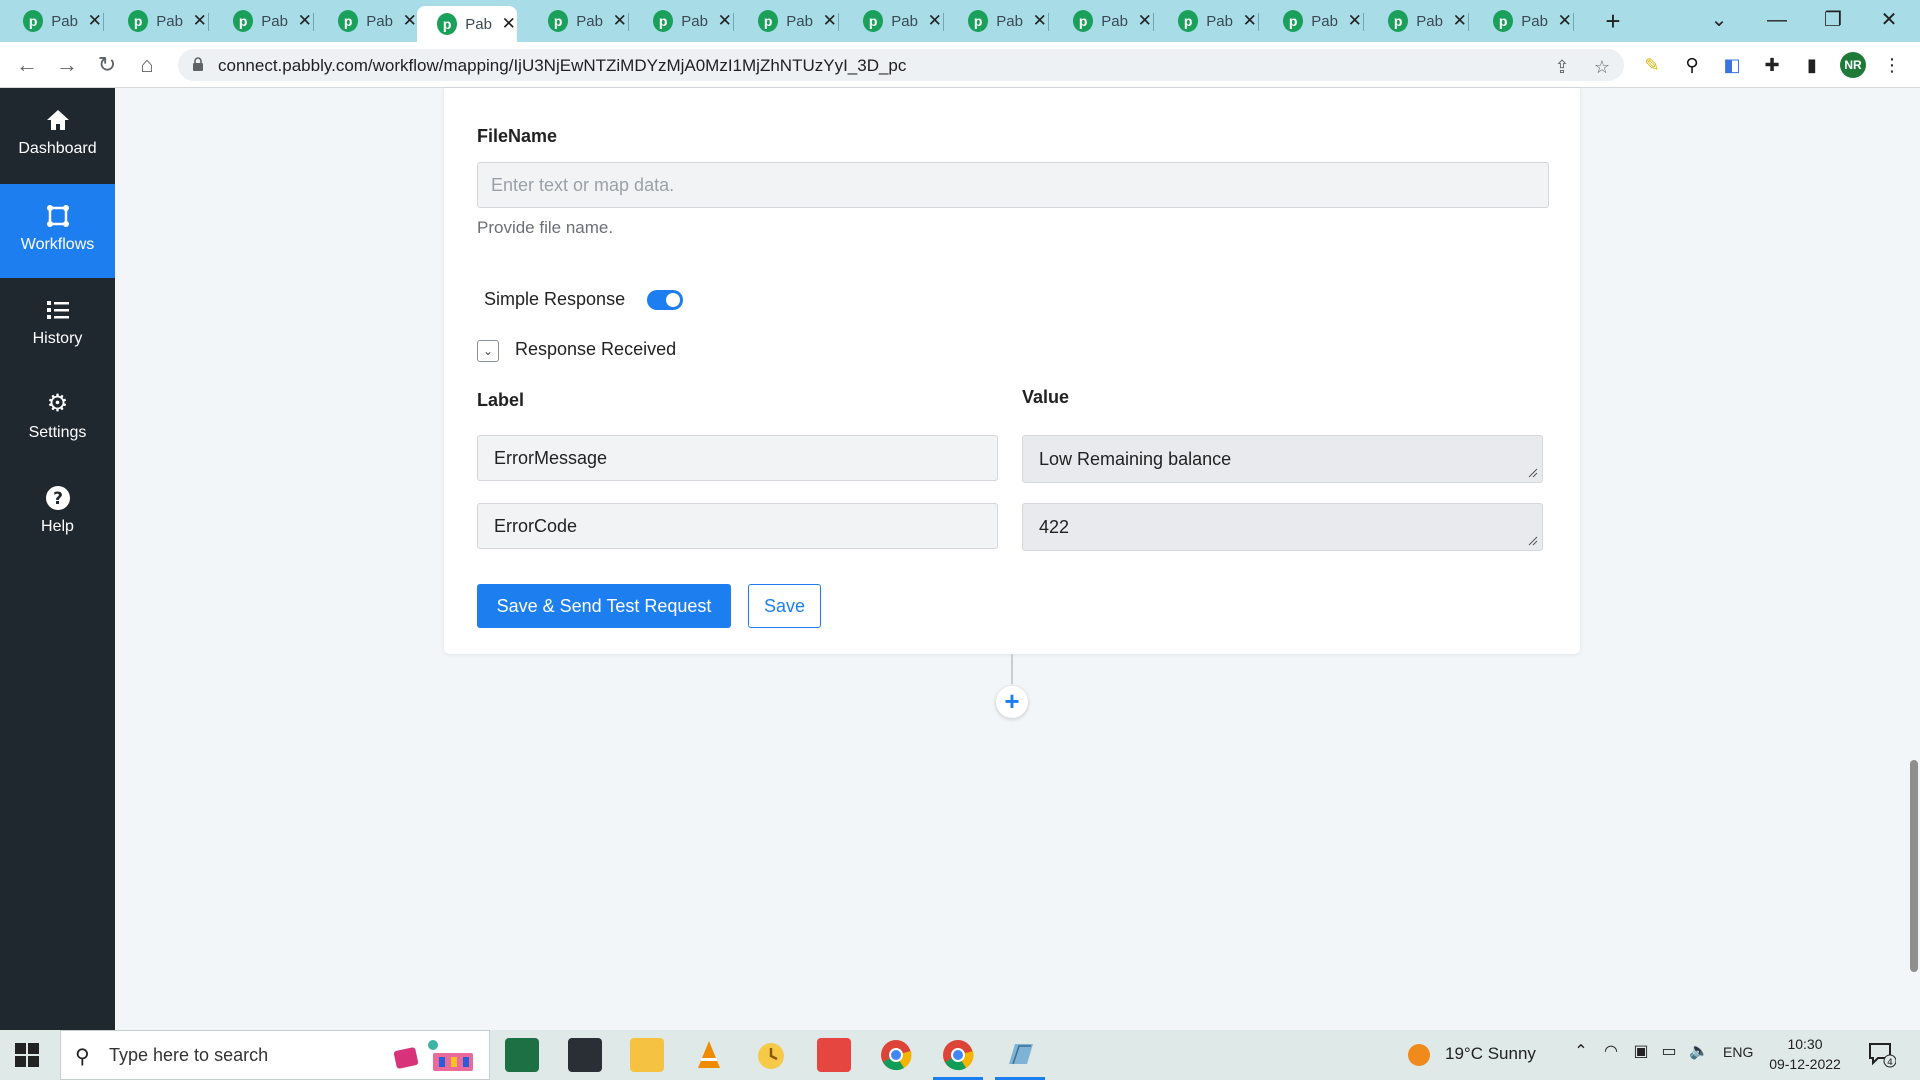  What do you see at coordinates (1699, 1052) in the screenshot?
I see `volume-icon: 🔈` at bounding box center [1699, 1052].